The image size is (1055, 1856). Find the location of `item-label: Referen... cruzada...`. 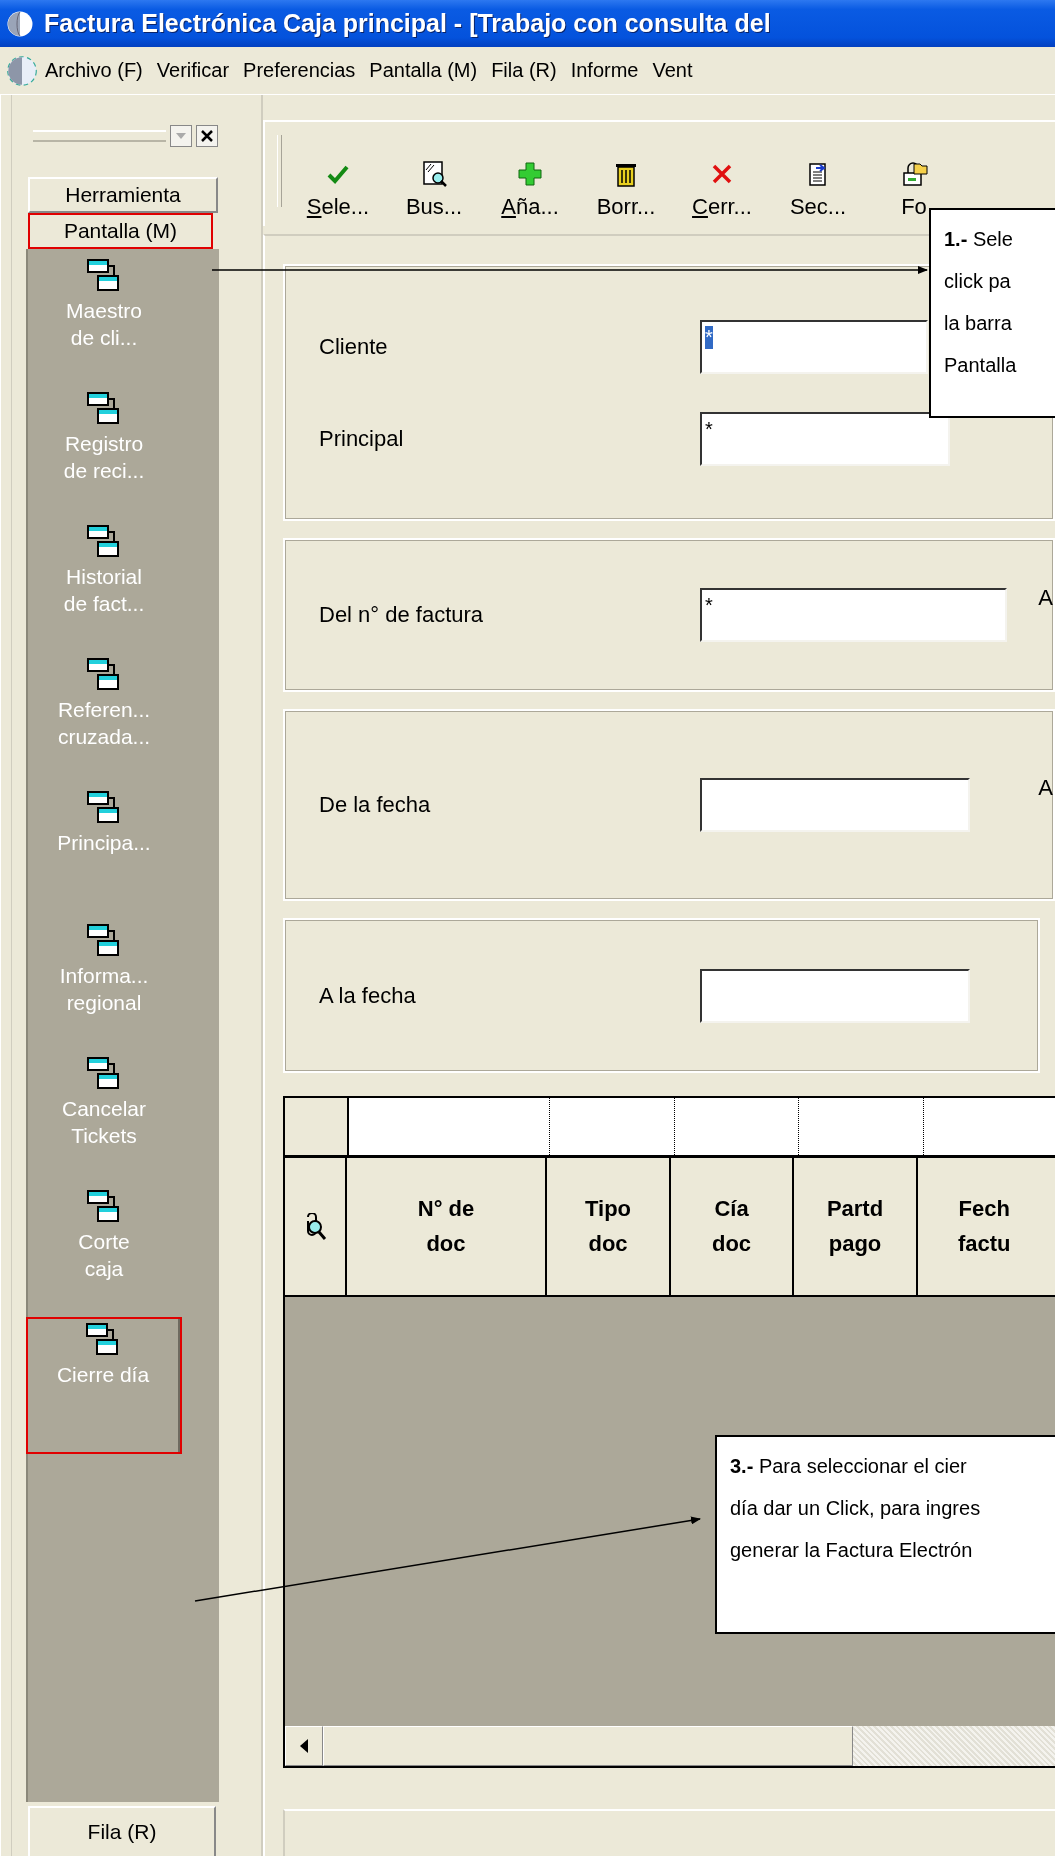

item-label: Referen... cruzada... is located at coordinates (104, 724).